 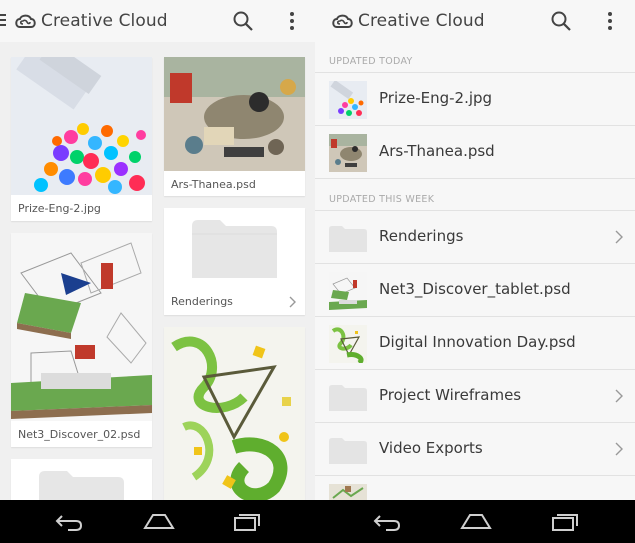 I want to click on menu-icon, so click(x=3, y=20).